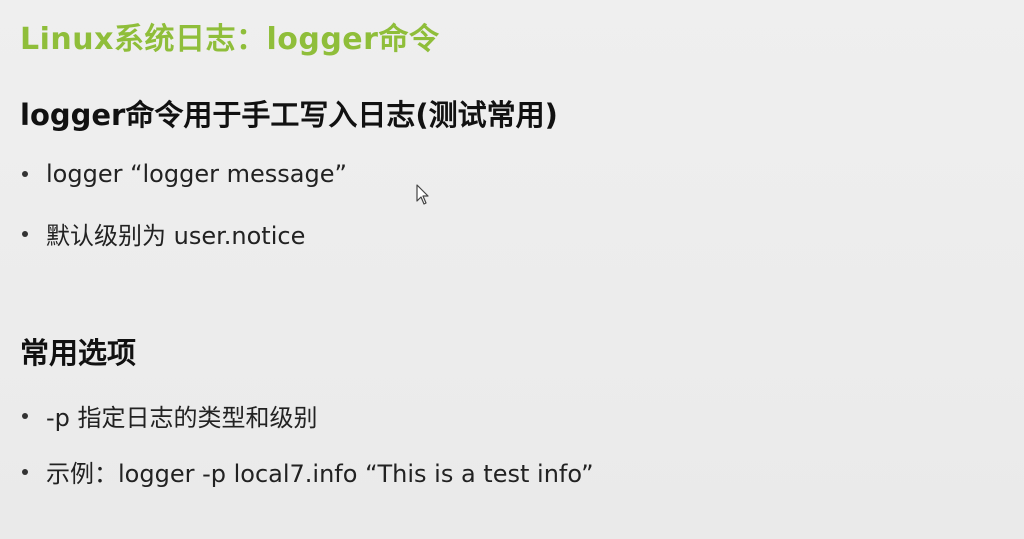  What do you see at coordinates (422, 194) in the screenshot?
I see `mouse-pointer-icon` at bounding box center [422, 194].